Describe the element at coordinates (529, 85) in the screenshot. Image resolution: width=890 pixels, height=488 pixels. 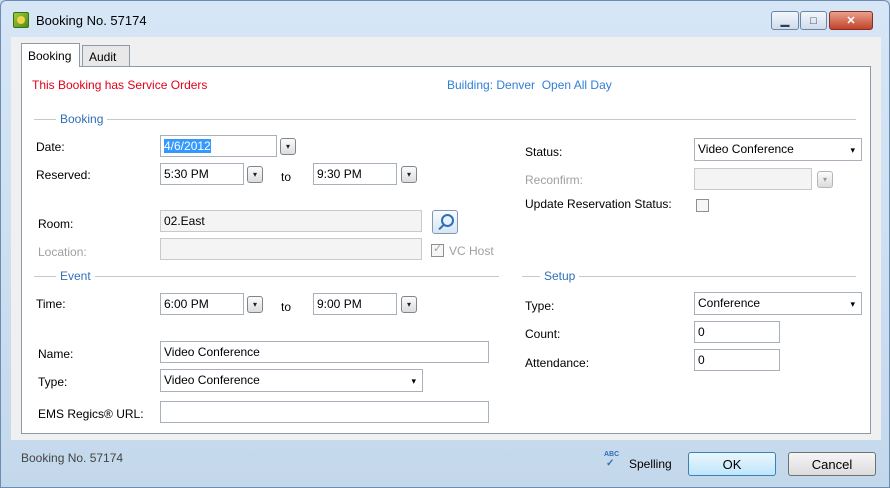
I see `building-info-link: Building: Denver Open All Day` at that location.